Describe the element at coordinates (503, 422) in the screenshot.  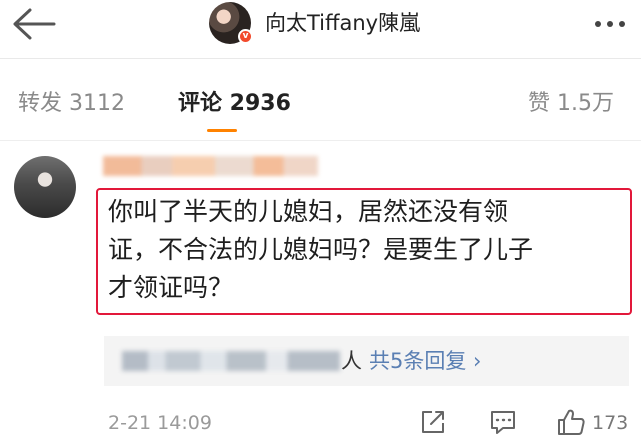
I see `comment-icon` at that location.